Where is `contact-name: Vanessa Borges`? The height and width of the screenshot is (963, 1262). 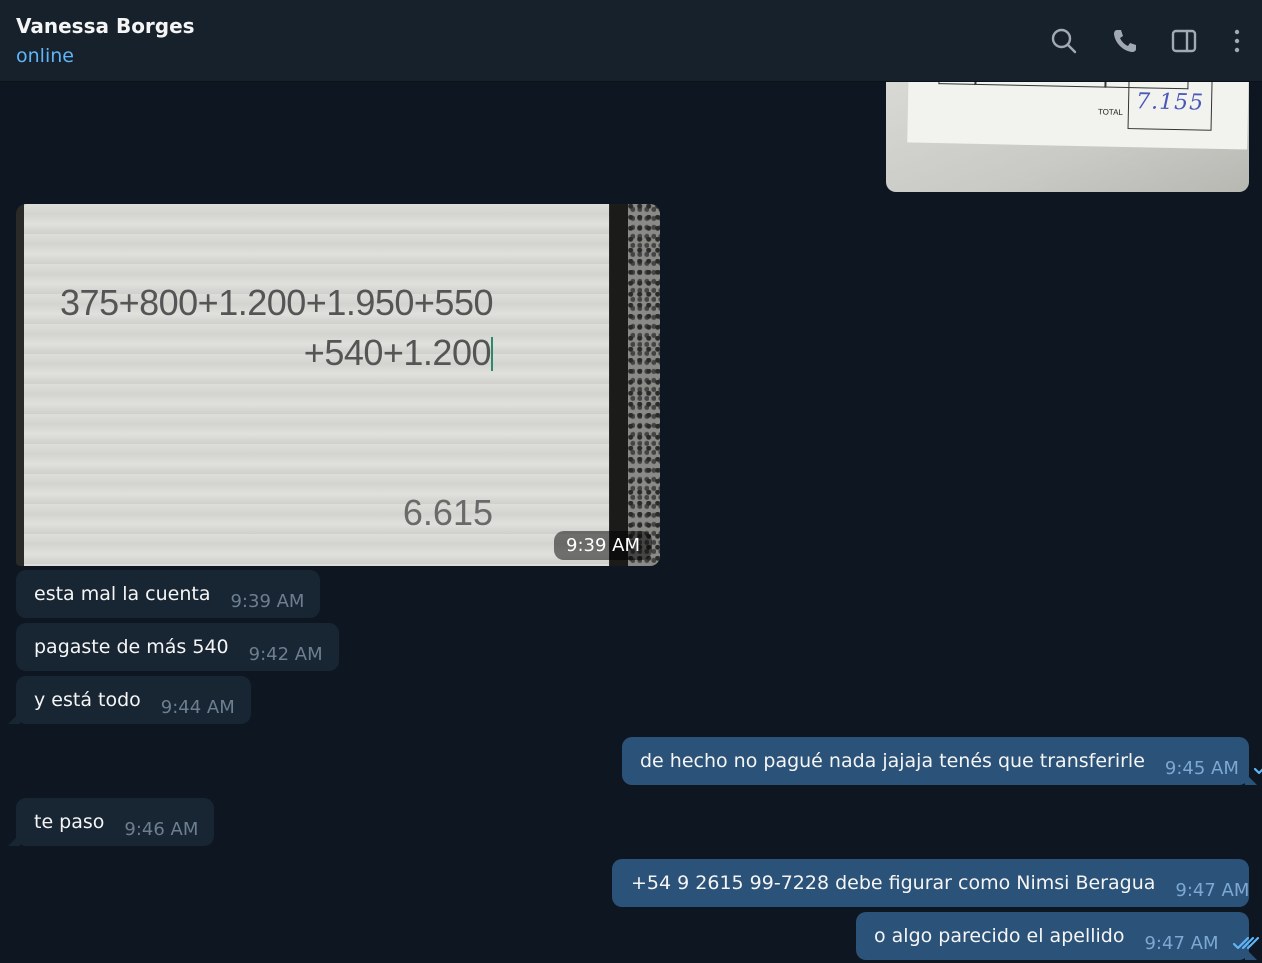 contact-name: Vanessa Borges is located at coordinates (105, 26).